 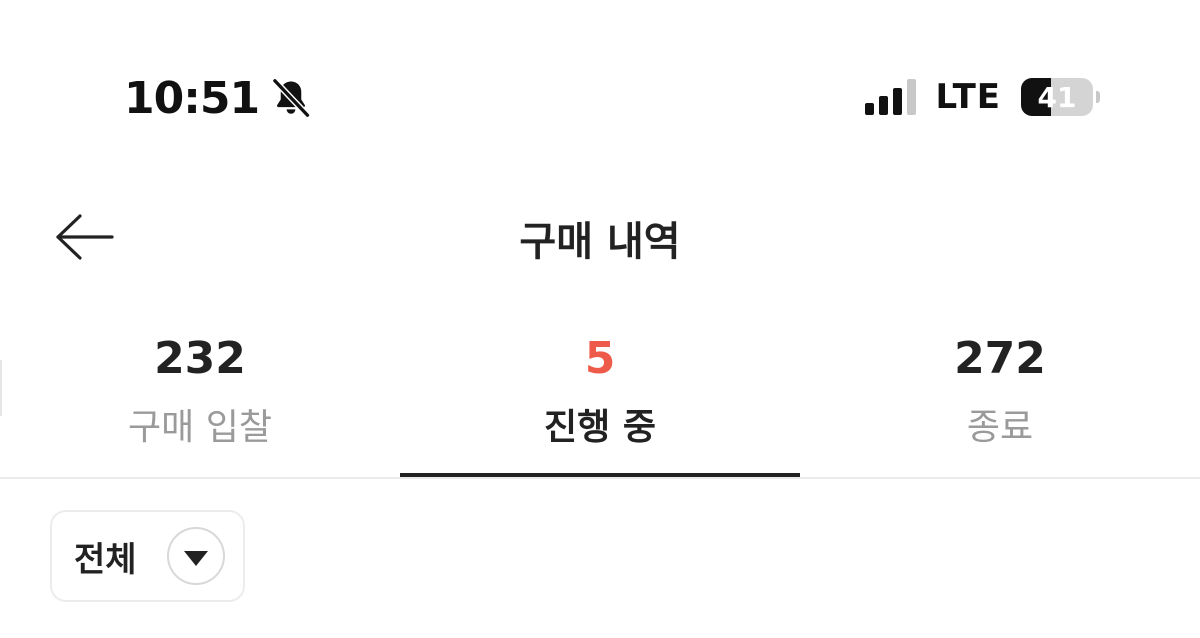 I want to click on status-indicators: LTE 41, so click(x=982, y=97).